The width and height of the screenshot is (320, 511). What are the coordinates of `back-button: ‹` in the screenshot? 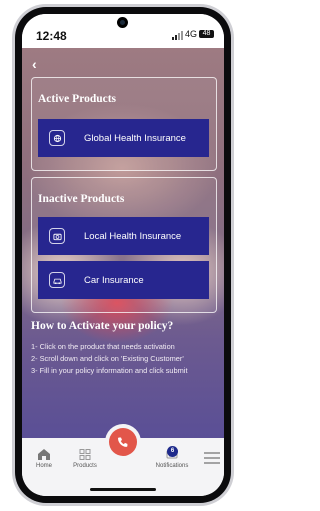 It's located at (34, 64).